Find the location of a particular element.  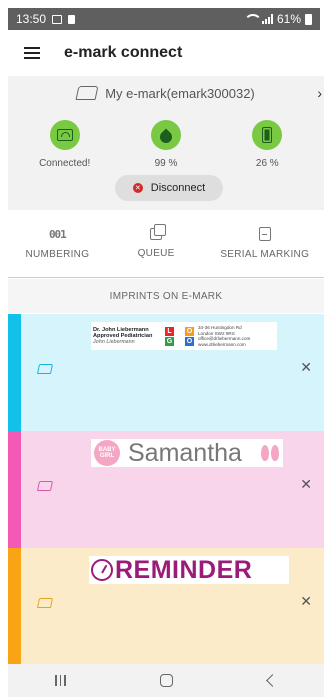

back-icon is located at coordinates (272, 680).